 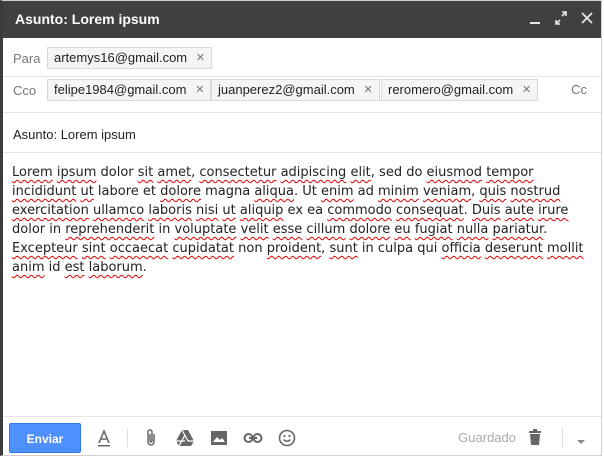 What do you see at coordinates (359, 210) in the screenshot?
I see `misspelled-word: commodo` at bounding box center [359, 210].